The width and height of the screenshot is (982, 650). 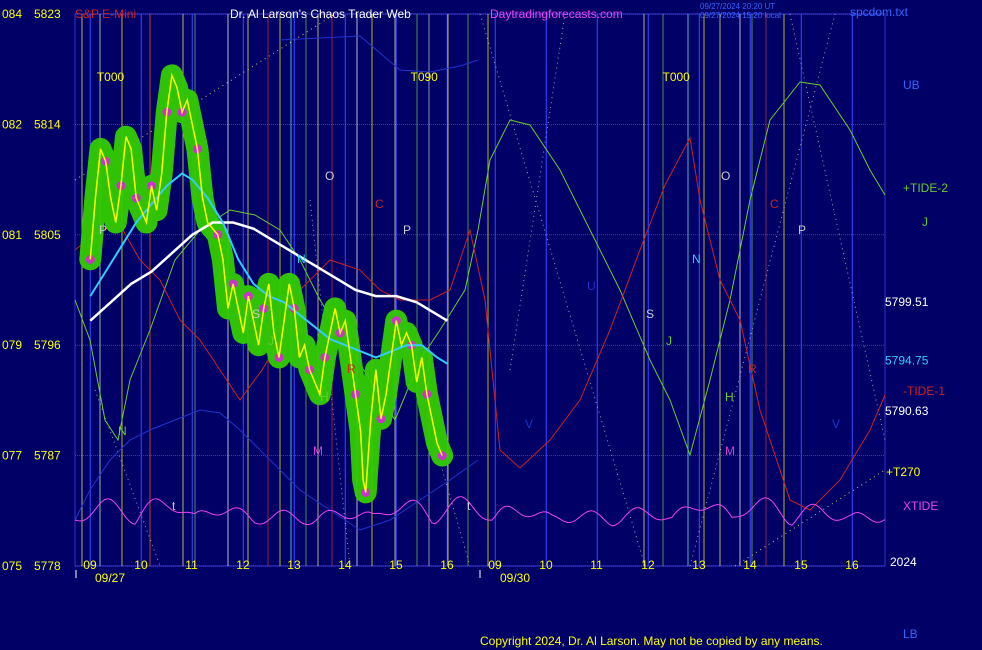 I want to click on file-label: spcdom.txt, so click(x=879, y=12).